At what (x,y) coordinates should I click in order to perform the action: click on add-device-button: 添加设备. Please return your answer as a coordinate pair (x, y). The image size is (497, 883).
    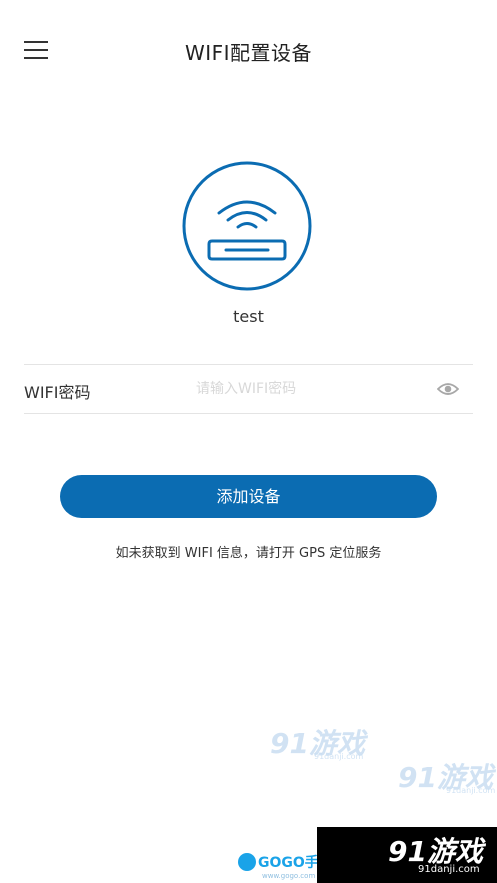
    Looking at the image, I should click on (248, 496).